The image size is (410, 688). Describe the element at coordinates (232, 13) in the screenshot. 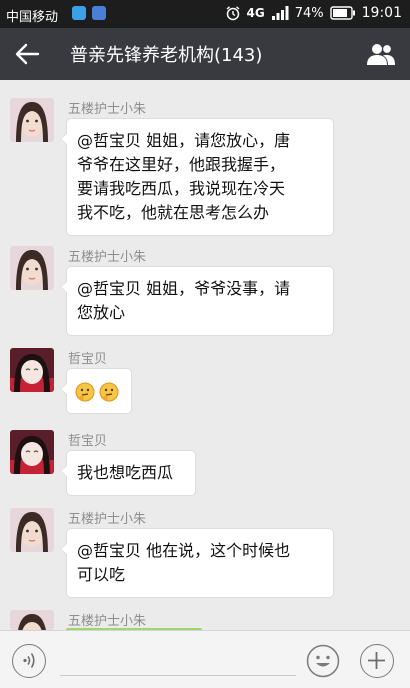

I see `alarm-icon` at that location.